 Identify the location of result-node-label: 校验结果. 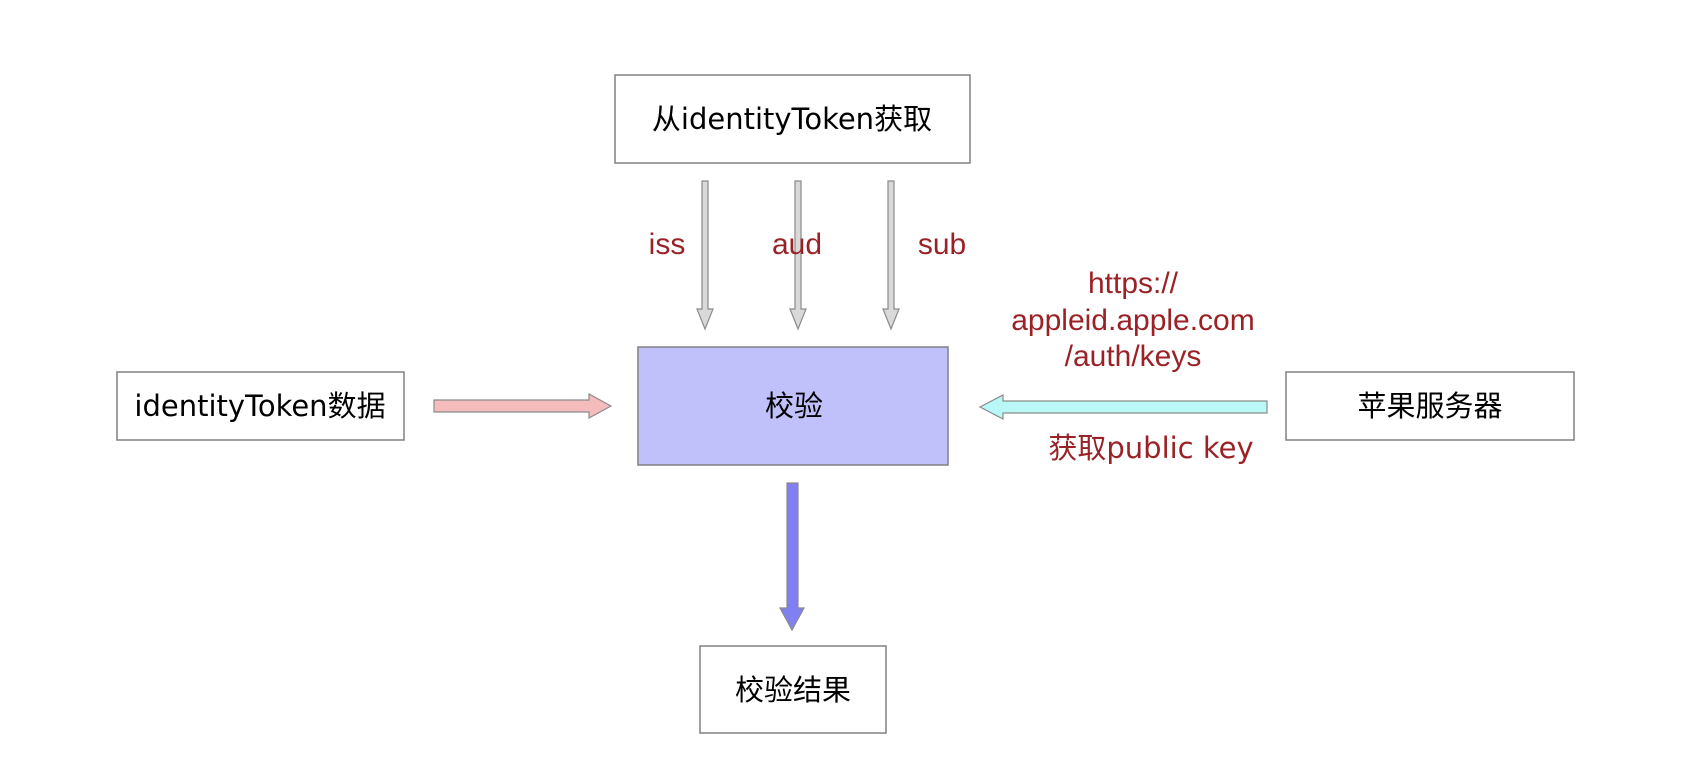
(793, 690).